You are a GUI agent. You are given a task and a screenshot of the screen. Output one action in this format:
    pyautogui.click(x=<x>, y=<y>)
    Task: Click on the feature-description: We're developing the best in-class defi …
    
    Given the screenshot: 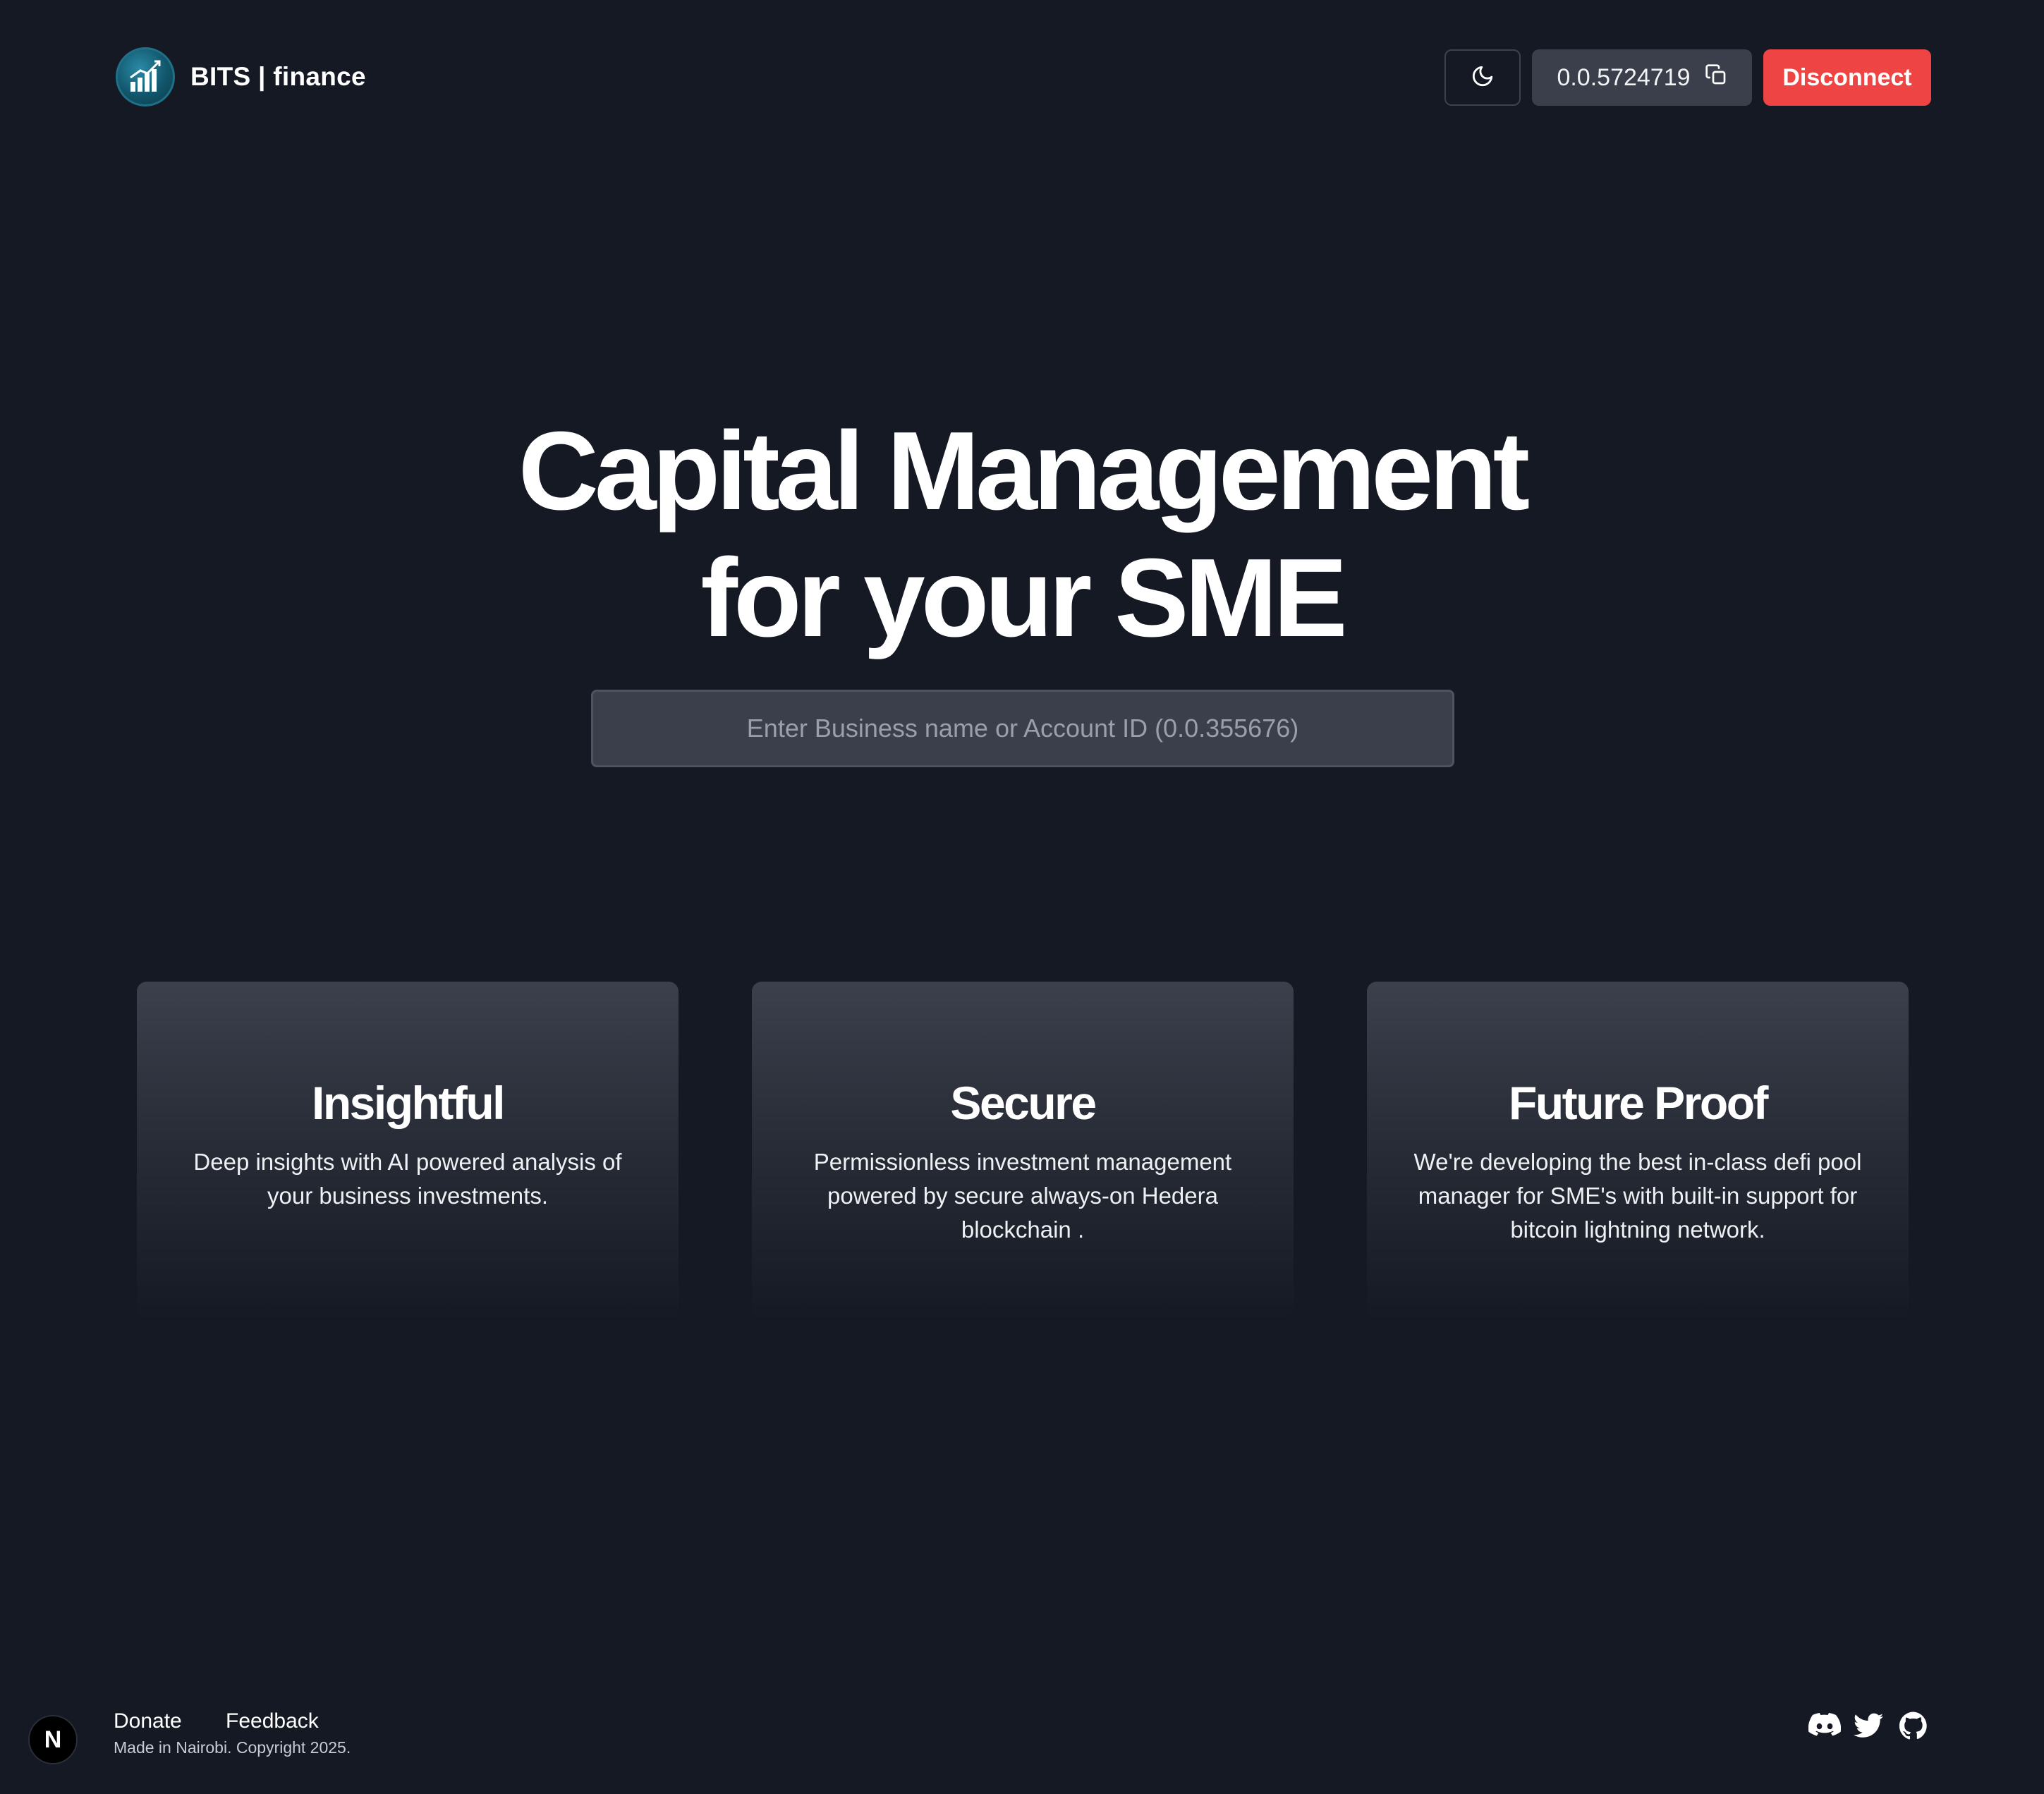 What is the action you would take?
    pyautogui.click(x=1637, y=1196)
    